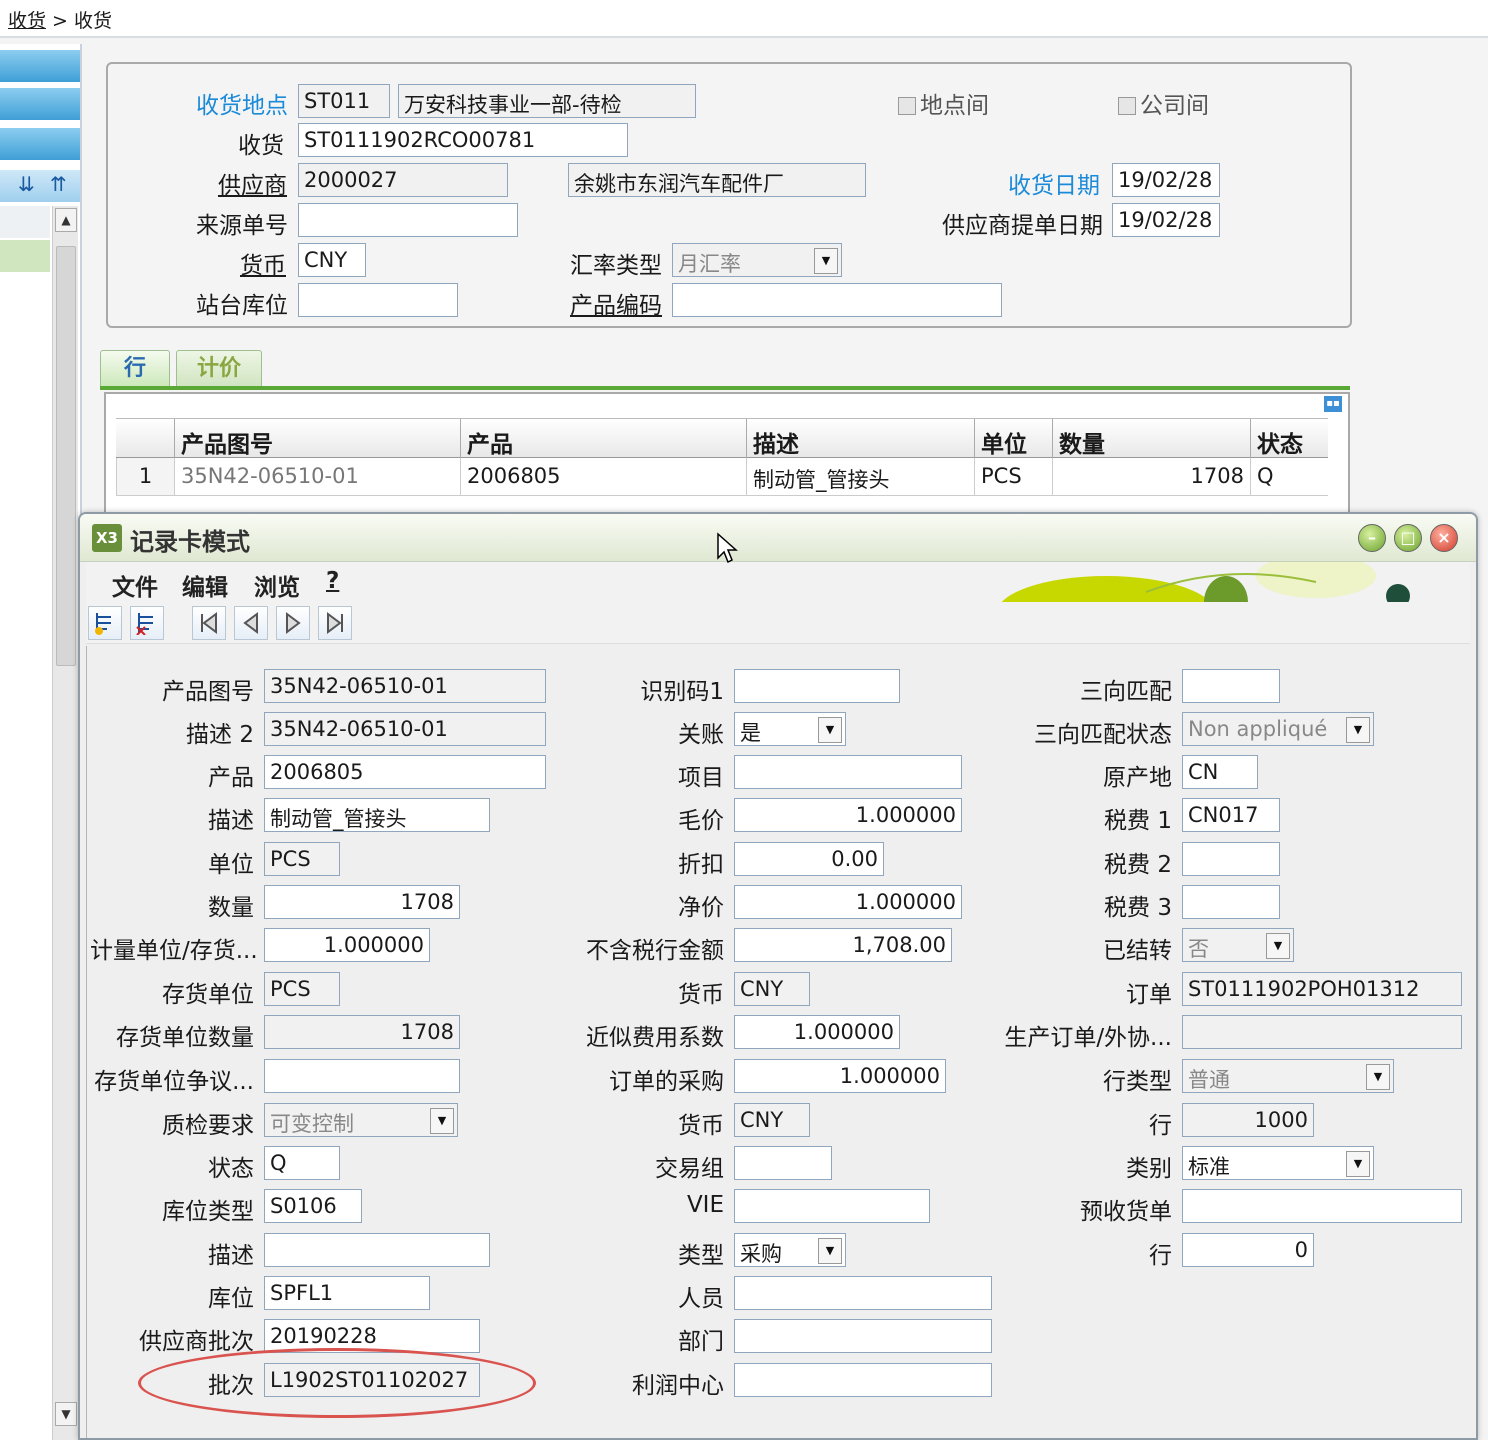 This screenshot has height=1440, width=1488. I want to click on menu-file: 文件, so click(135, 585).